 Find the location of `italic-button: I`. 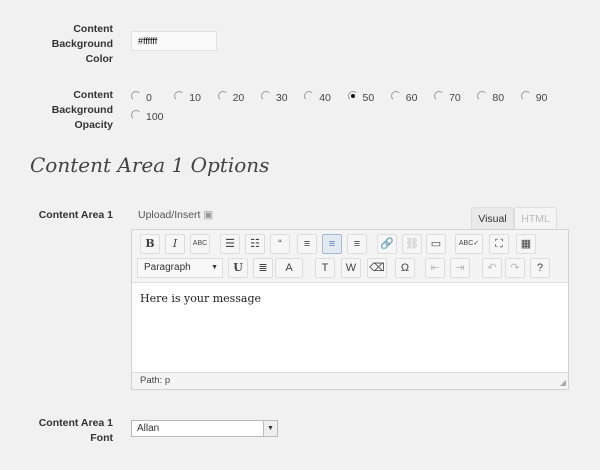

italic-button: I is located at coordinates (175, 244).